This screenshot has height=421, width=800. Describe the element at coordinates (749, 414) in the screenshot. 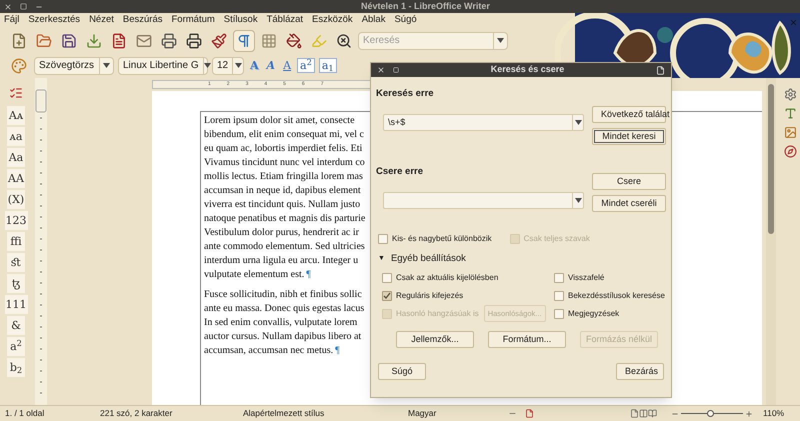

I see `zoom-in-icon` at that location.